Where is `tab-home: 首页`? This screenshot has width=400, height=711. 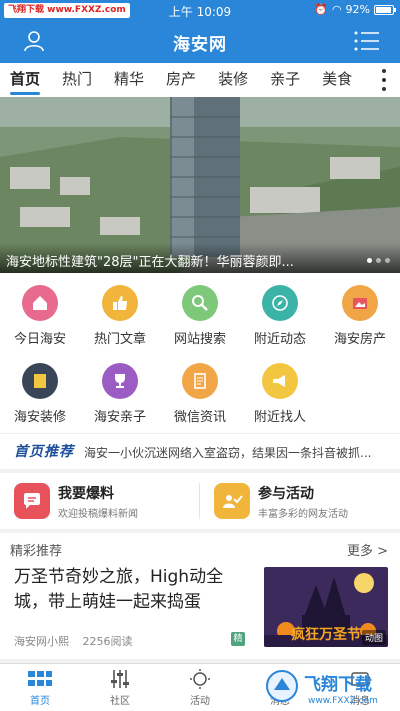 tab-home: 首页 is located at coordinates (25, 80).